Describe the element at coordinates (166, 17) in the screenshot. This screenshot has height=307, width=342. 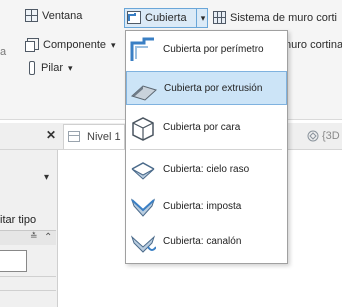
I see `cubierta-label: Cubierta` at that location.